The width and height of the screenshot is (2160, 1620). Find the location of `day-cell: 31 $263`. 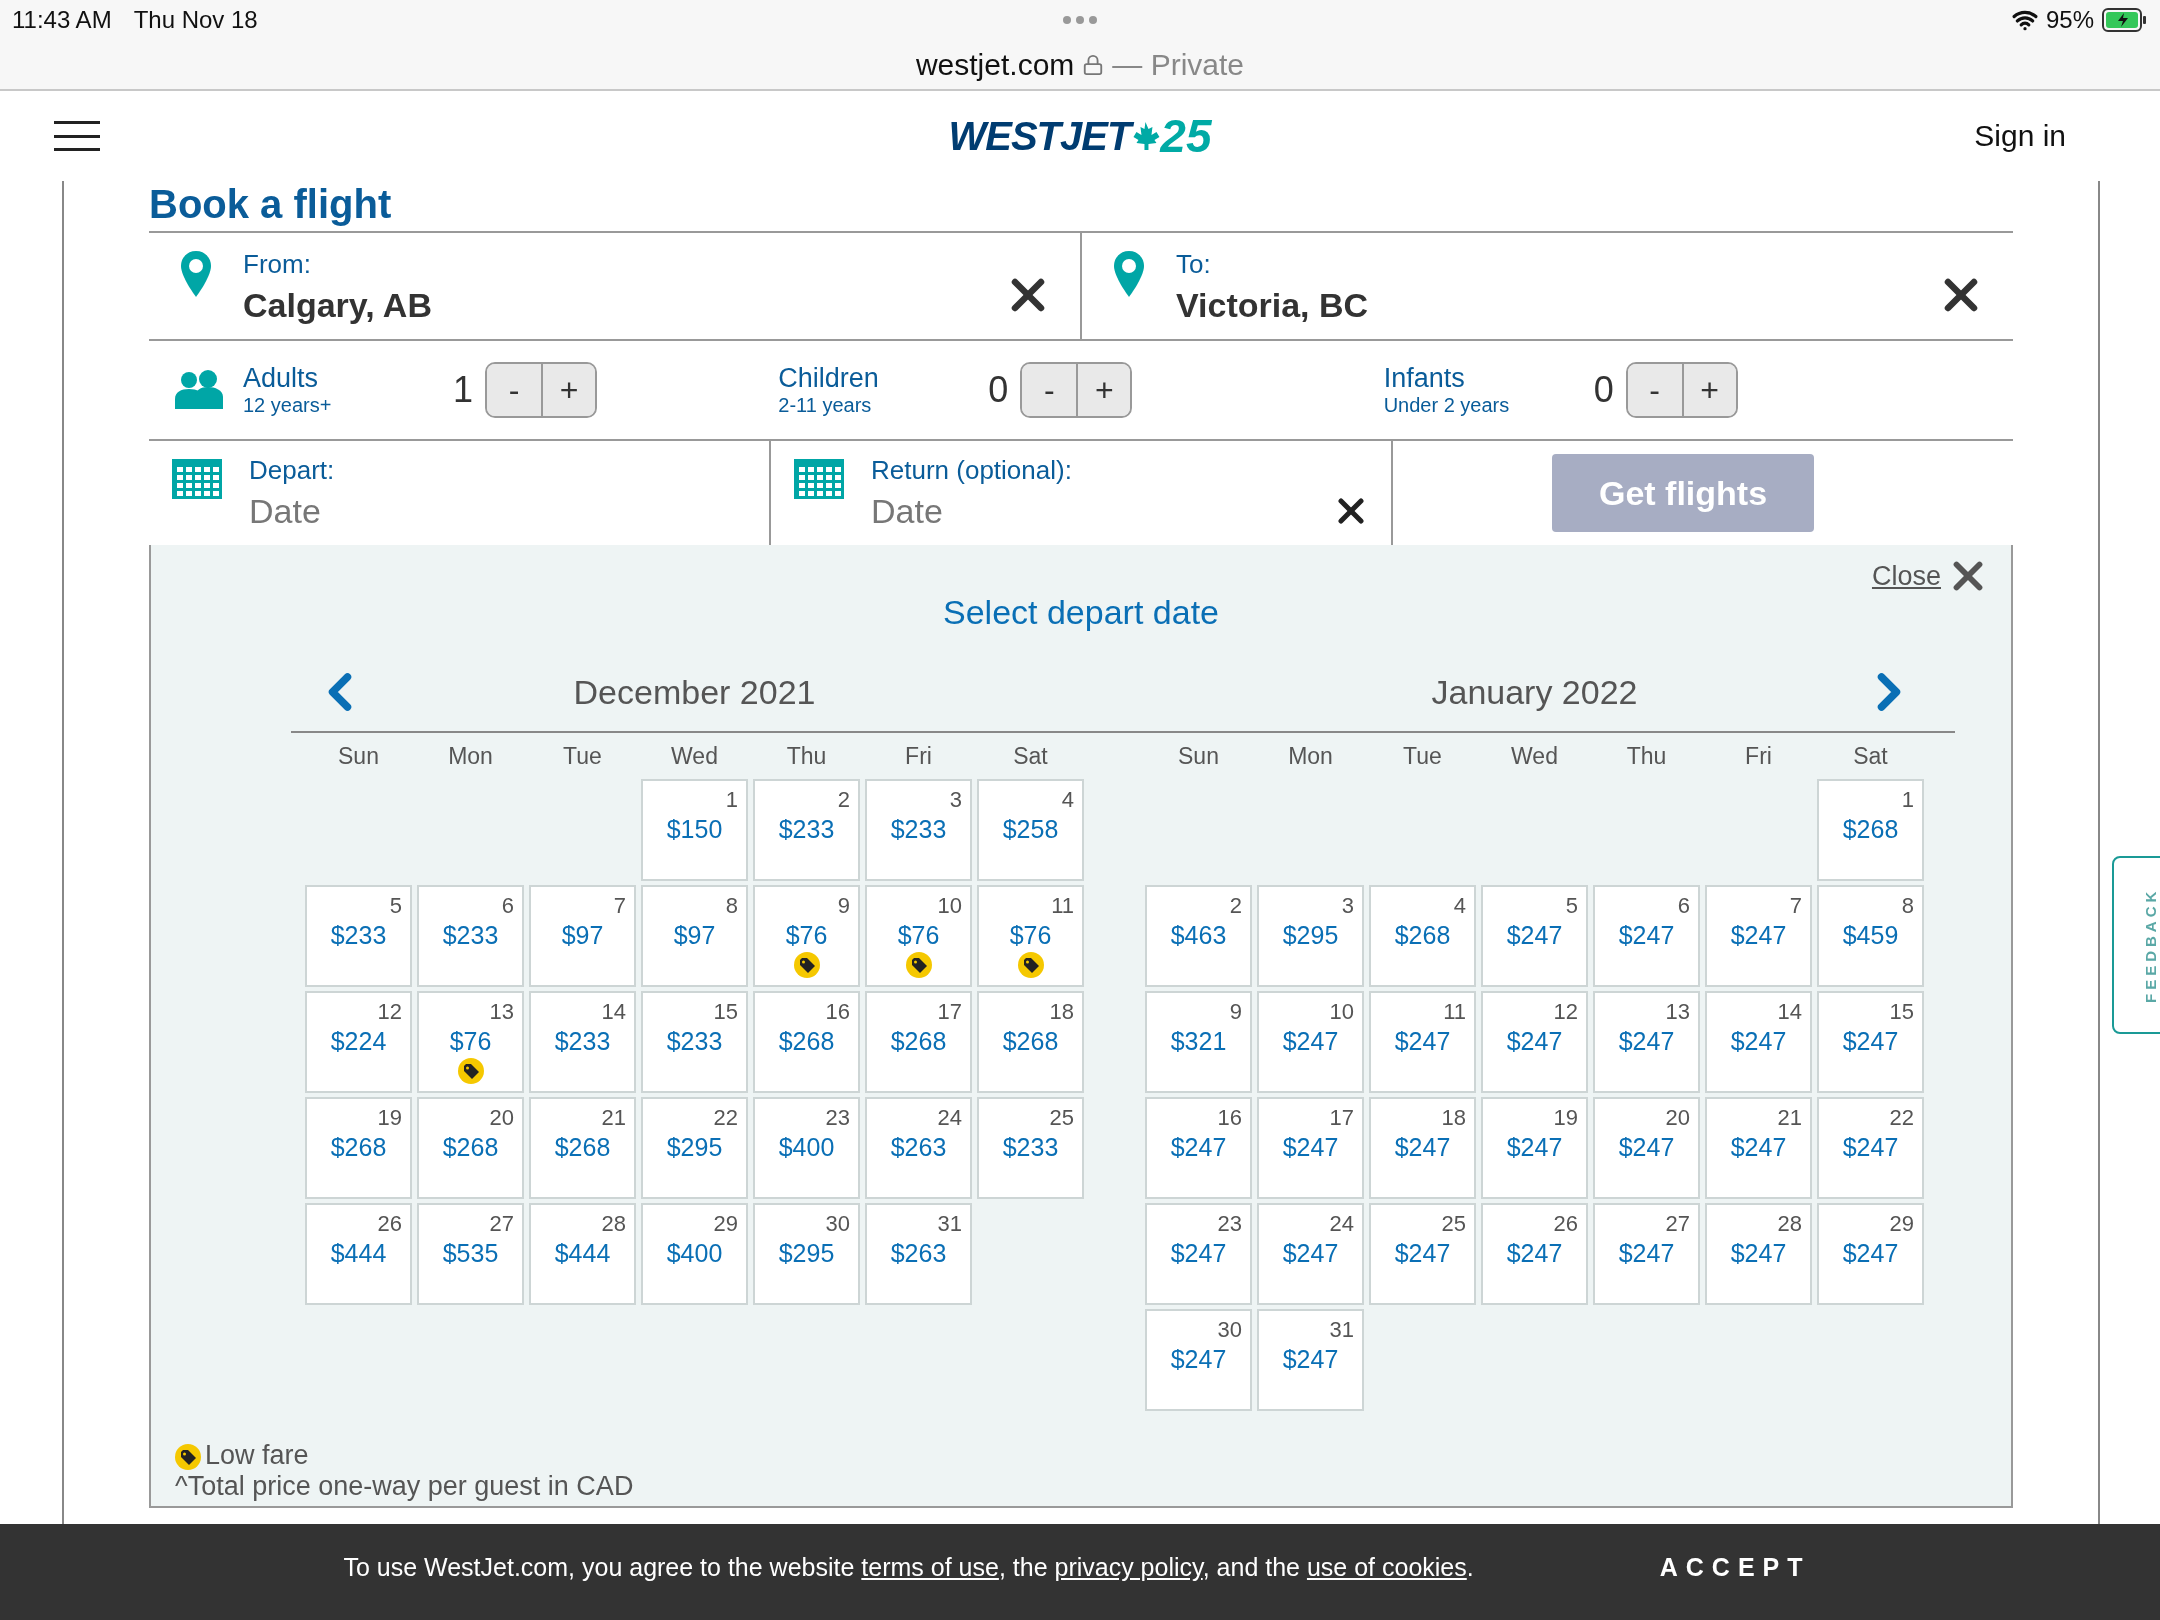

day-cell: 31 $263 is located at coordinates (918, 1254).